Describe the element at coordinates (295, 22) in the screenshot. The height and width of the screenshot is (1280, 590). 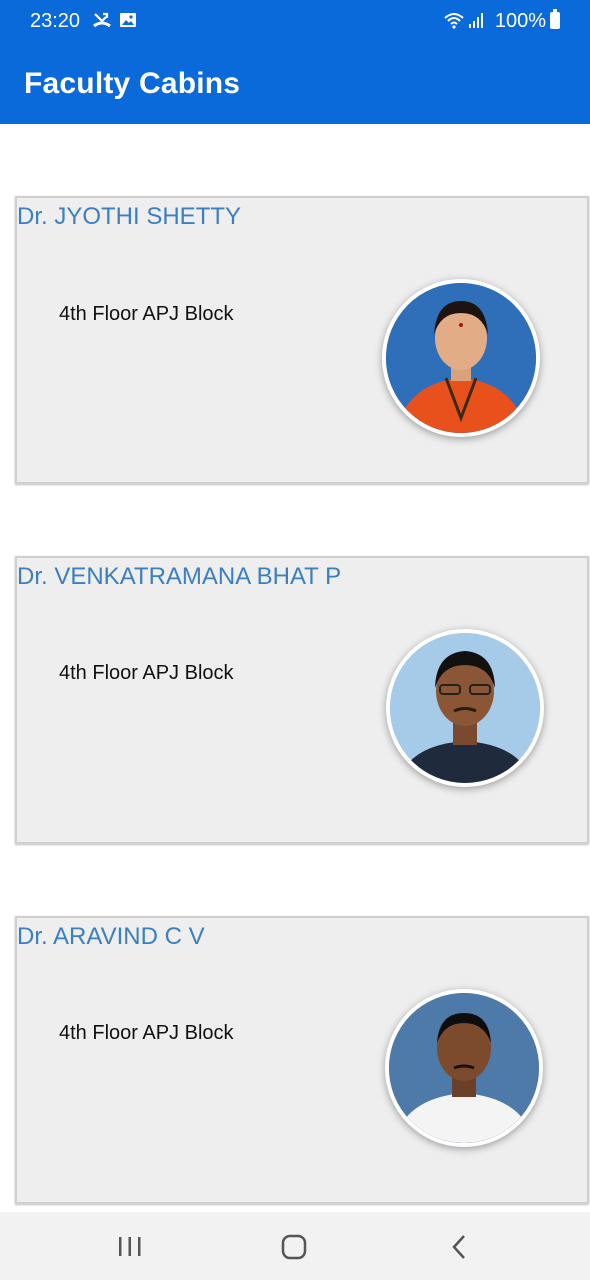
I see `status-bar: 23:20 100%` at that location.